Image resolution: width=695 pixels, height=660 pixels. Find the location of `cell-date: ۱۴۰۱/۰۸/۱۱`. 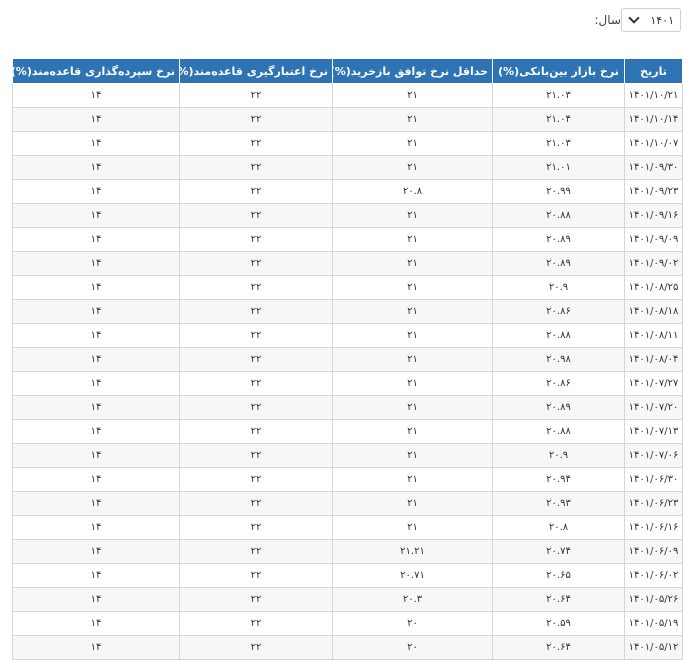

cell-date: ۱۴۰۱/۰۸/۱۱ is located at coordinates (653, 335).